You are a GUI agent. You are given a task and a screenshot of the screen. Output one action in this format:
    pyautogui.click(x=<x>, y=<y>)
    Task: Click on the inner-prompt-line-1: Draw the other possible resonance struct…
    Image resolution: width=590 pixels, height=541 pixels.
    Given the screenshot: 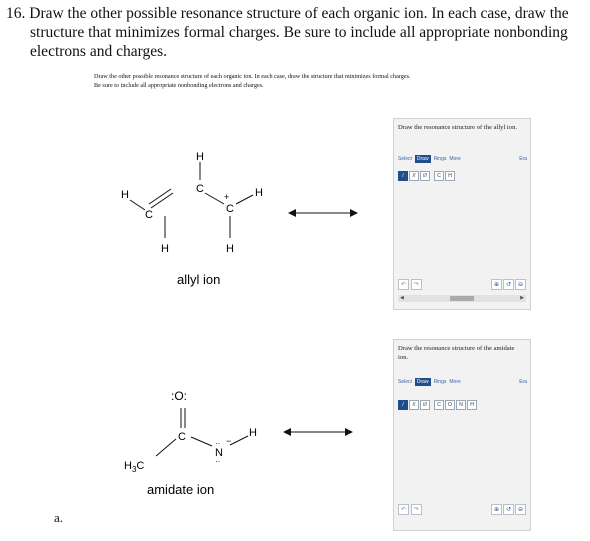 What is the action you would take?
    pyautogui.click(x=252, y=76)
    